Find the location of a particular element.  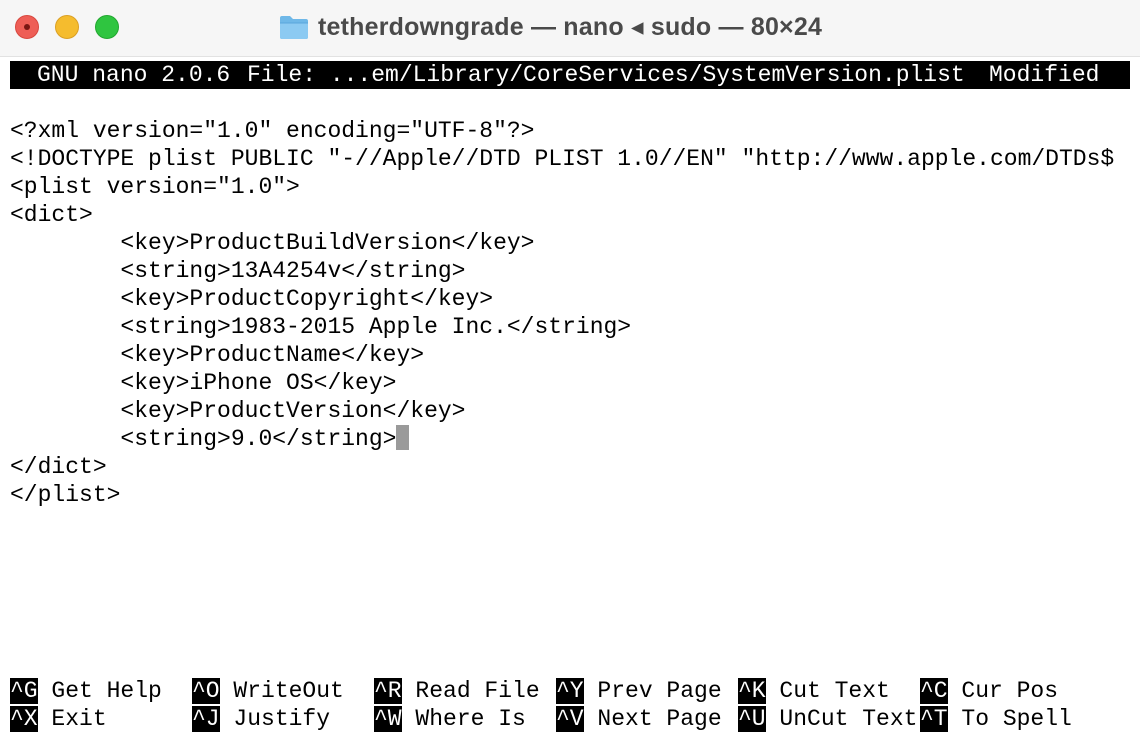

shortcut-get-help: ^G Get Help is located at coordinates (86, 691).